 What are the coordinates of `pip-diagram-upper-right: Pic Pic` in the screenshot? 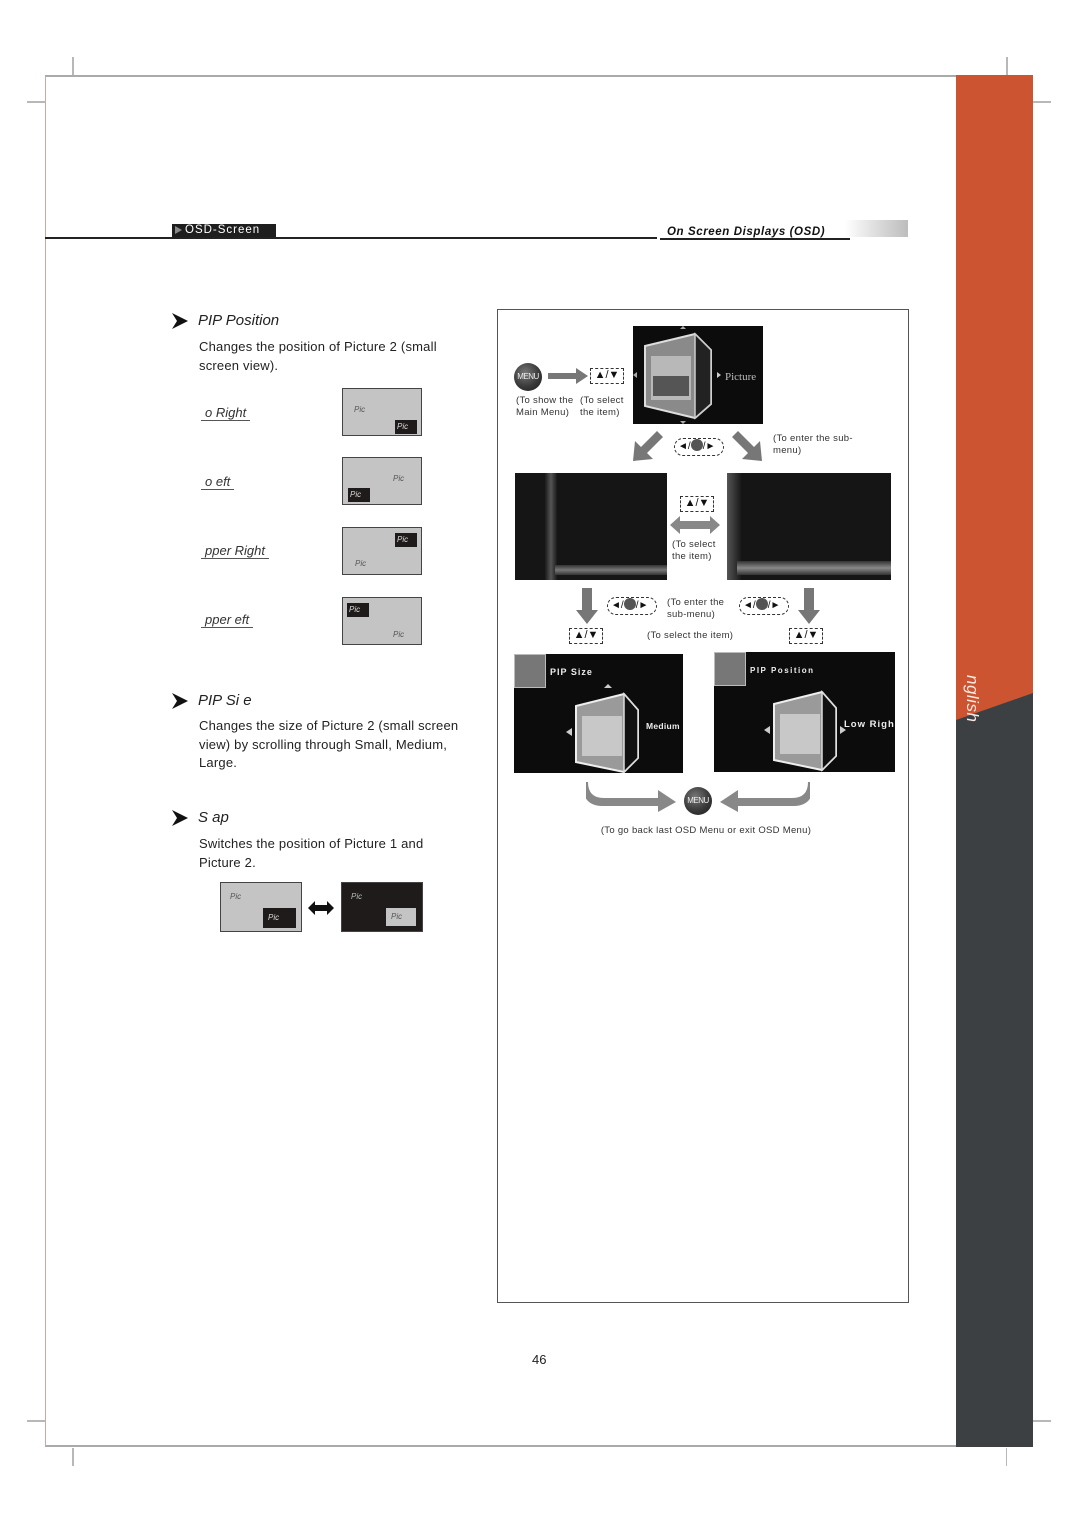 It's located at (382, 551).